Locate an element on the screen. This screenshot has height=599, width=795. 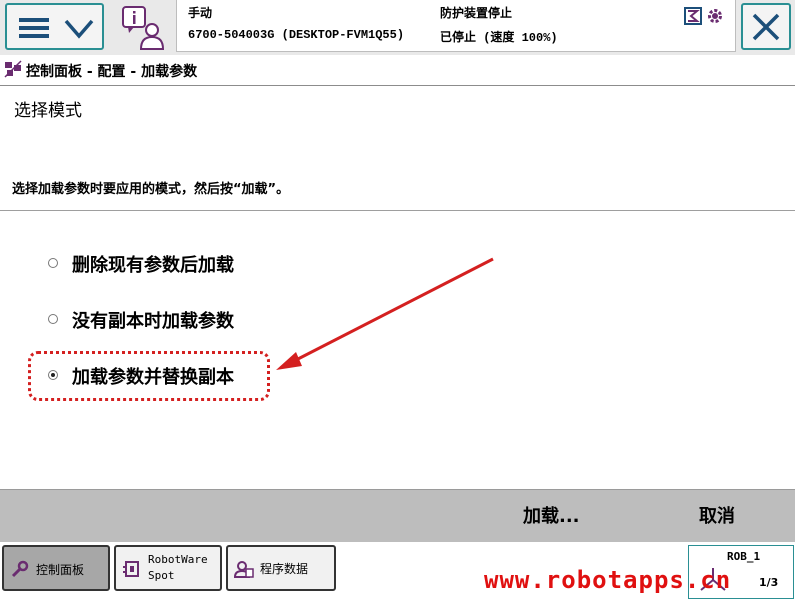
gear-icon is located at coordinates (715, 16).